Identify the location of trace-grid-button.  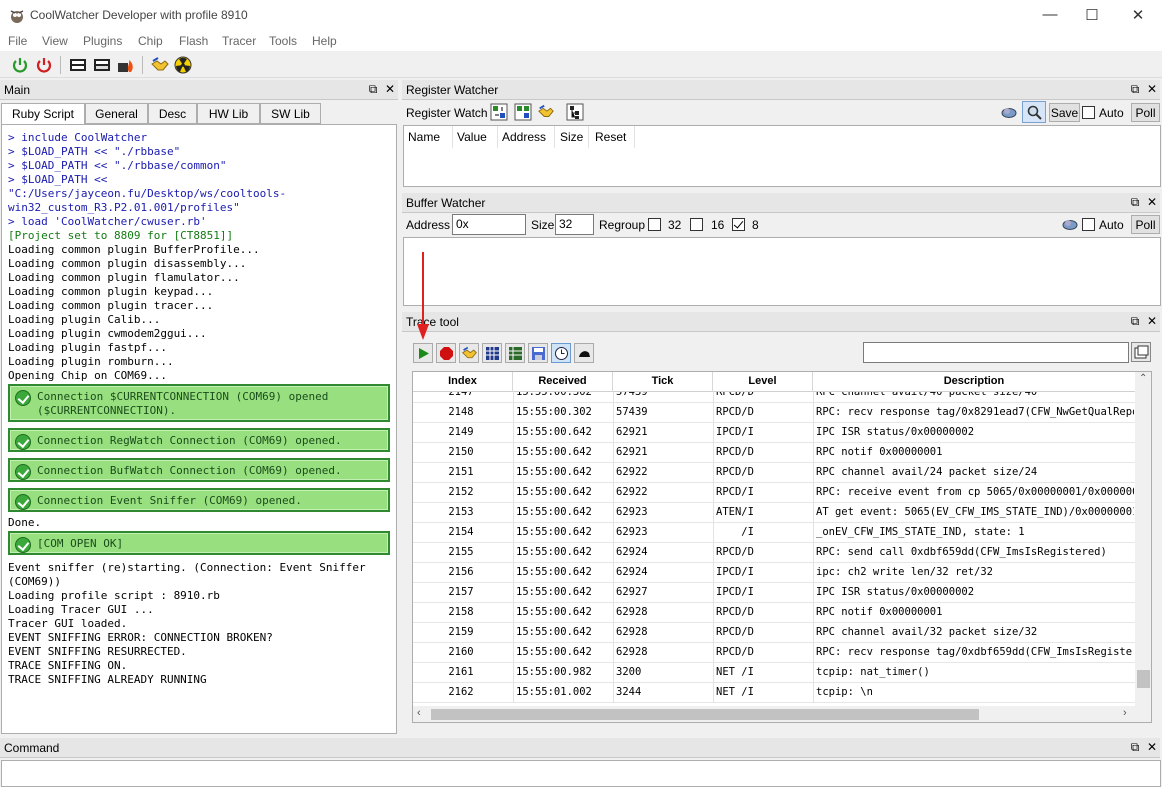
(492, 353).